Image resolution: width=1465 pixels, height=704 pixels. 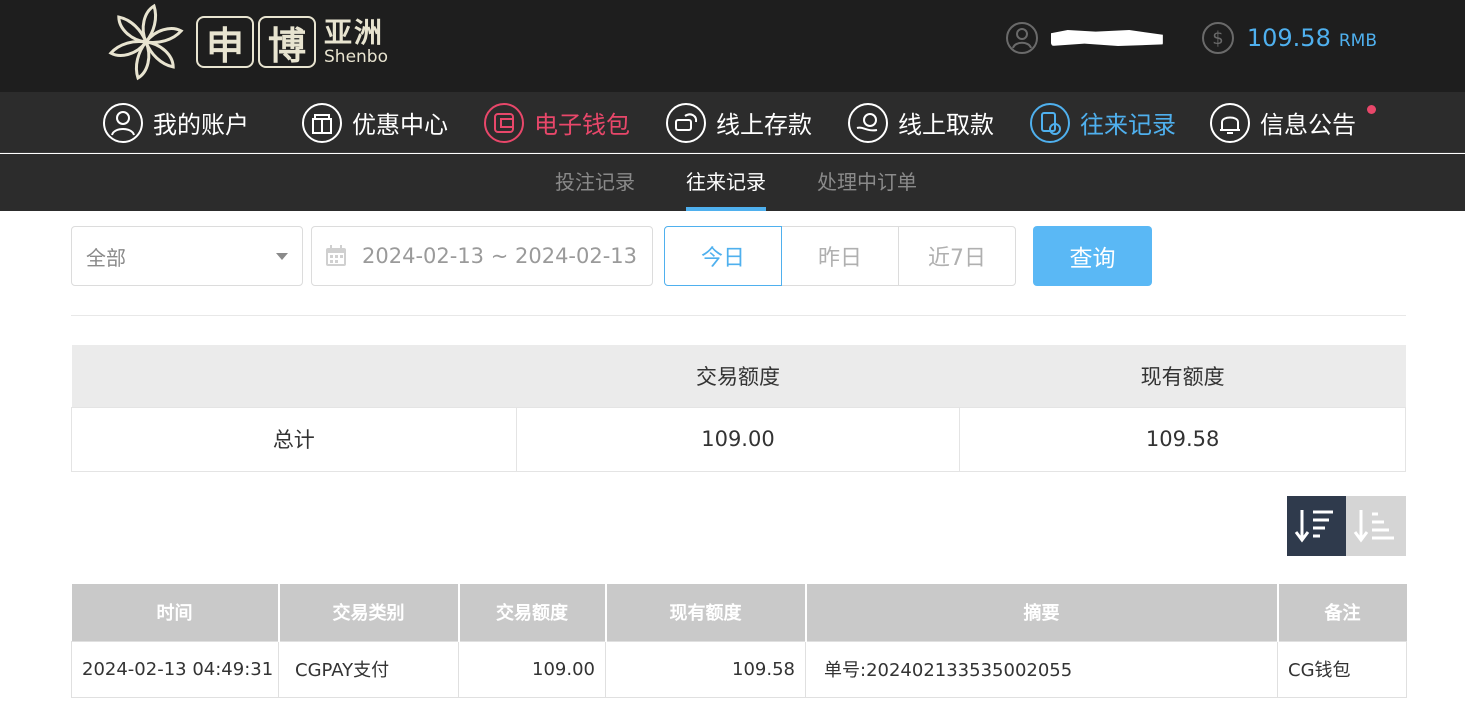 What do you see at coordinates (1191, 38) in the screenshot?
I see `user-area: $ 109.58 RMB` at bounding box center [1191, 38].